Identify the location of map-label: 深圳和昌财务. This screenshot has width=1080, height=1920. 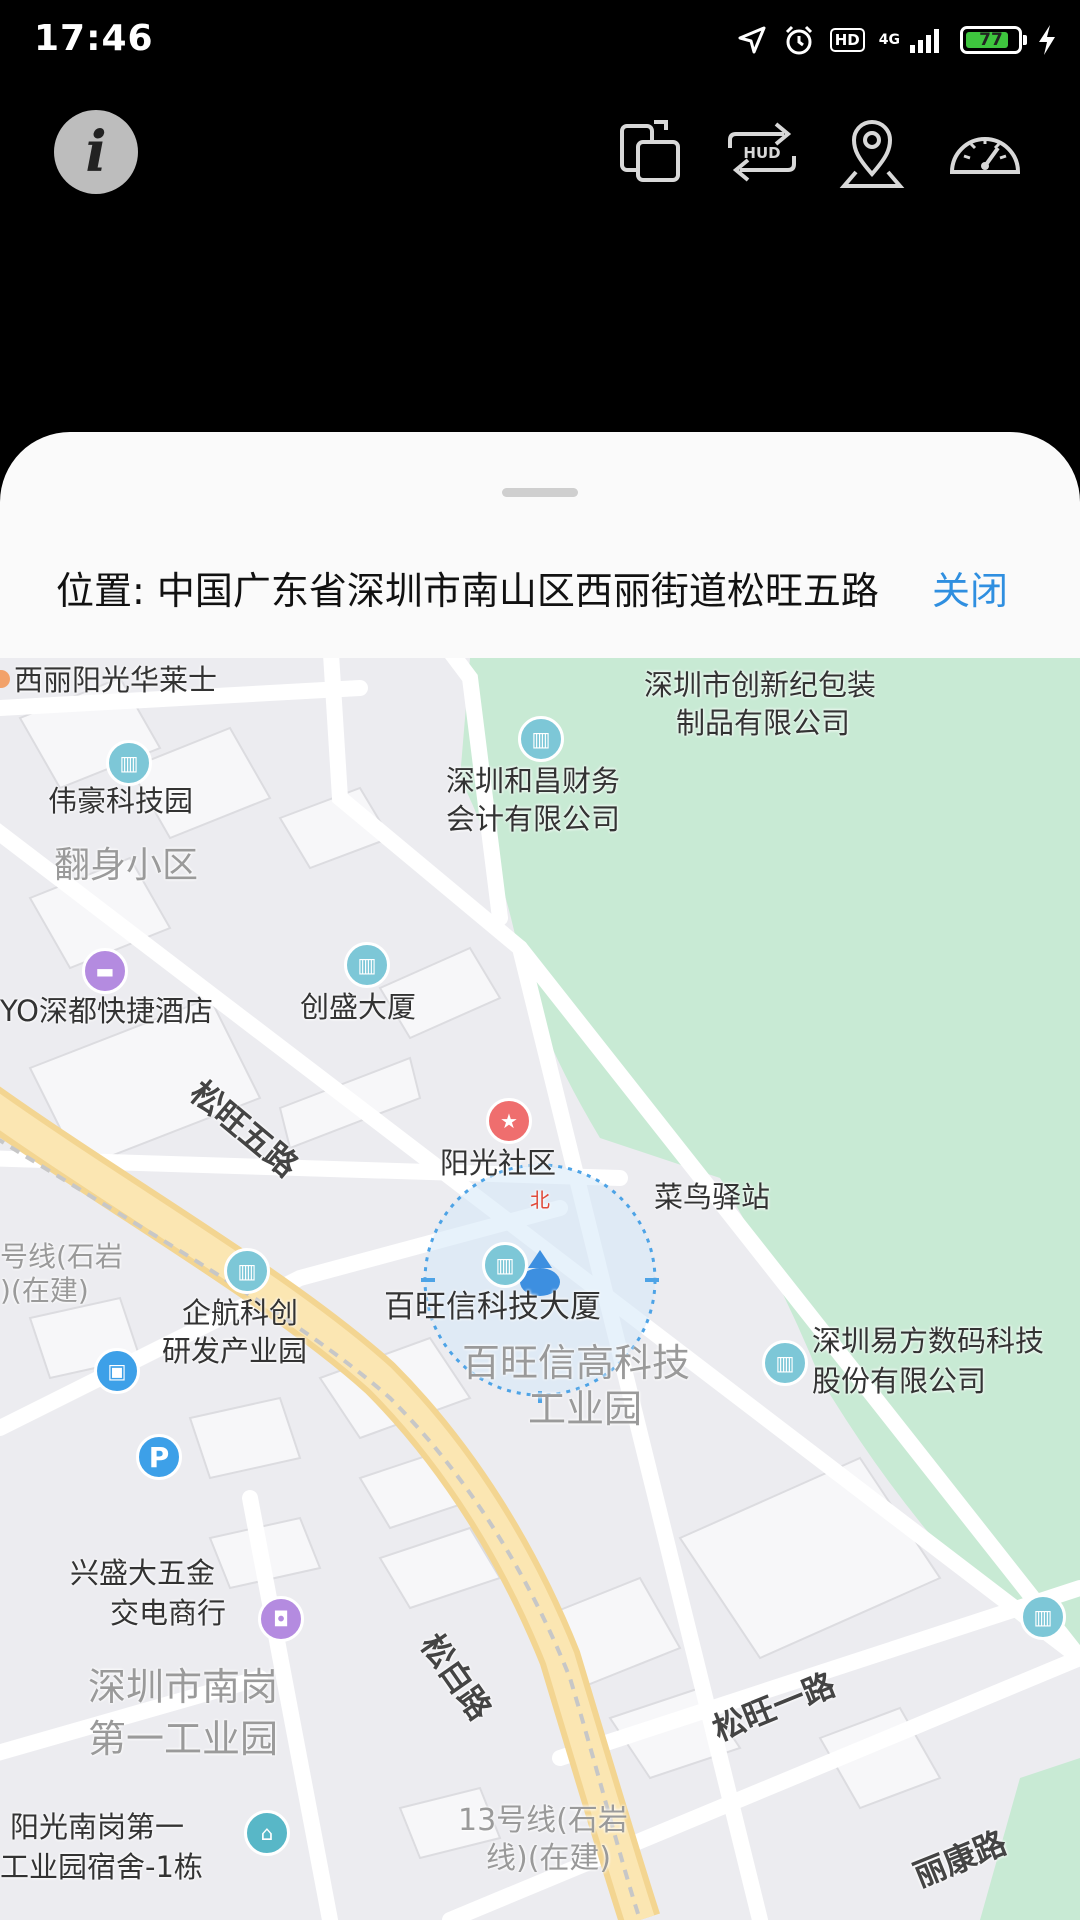
(533, 781).